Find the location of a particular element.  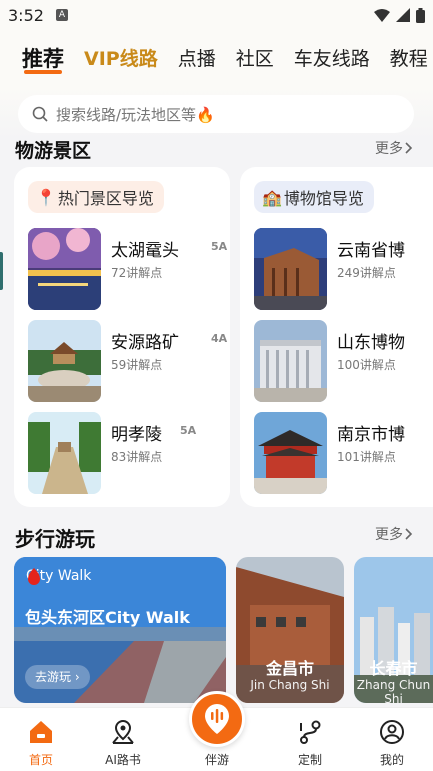

shandong-museum-thumbnail is located at coordinates (290, 361).